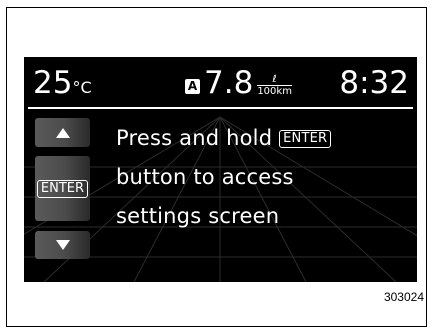 The image size is (435, 336). I want to click on inline-enter-key: ENTER, so click(305, 139).